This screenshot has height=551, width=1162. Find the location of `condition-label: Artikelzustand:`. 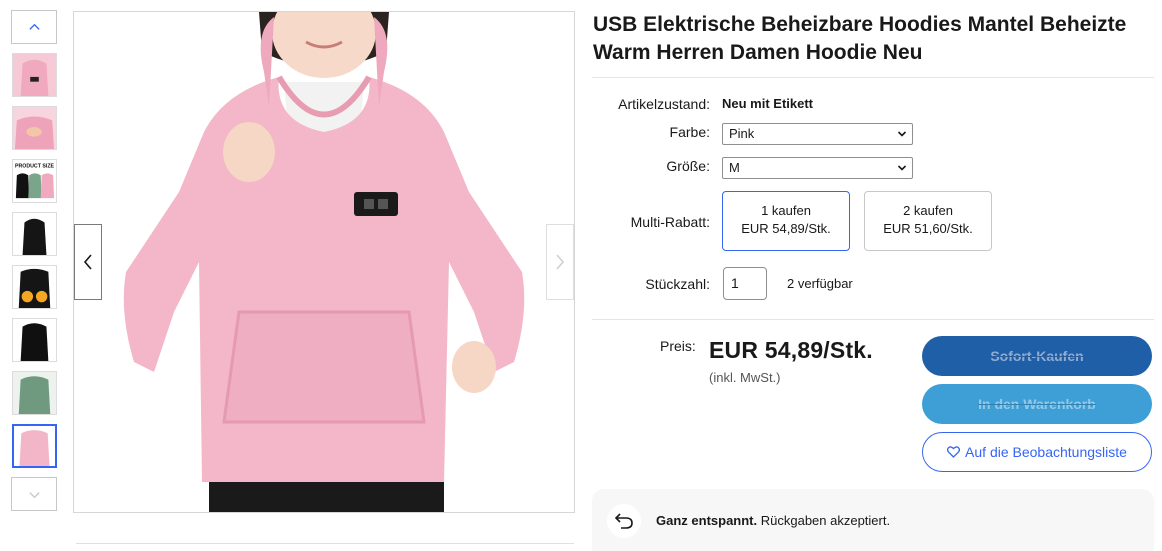

condition-label: Artikelzustand: is located at coordinates (664, 104).